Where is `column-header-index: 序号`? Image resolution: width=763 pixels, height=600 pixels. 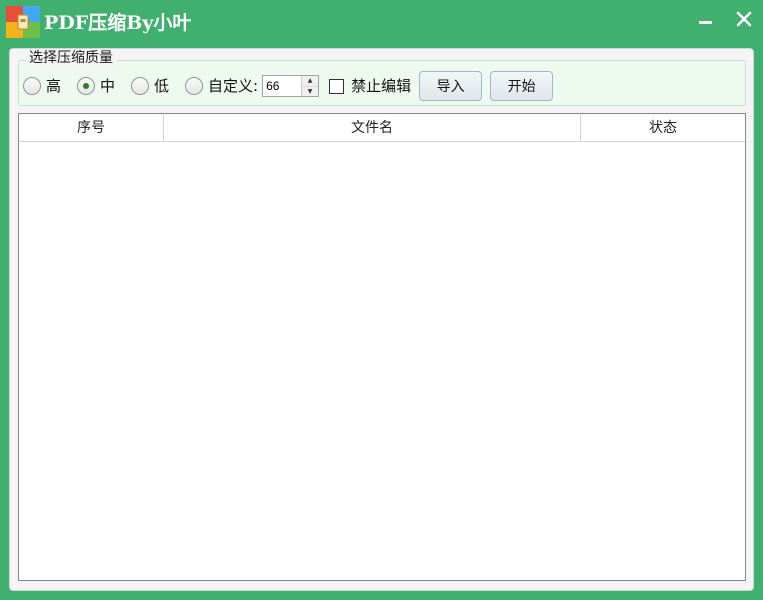
column-header-index: 序号 is located at coordinates (91, 128).